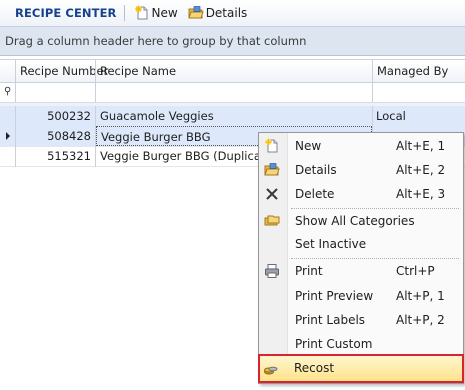 The width and height of the screenshot is (465, 390). I want to click on menu-item-print-preview: Print Preview Alt+P, 1, so click(361, 296).